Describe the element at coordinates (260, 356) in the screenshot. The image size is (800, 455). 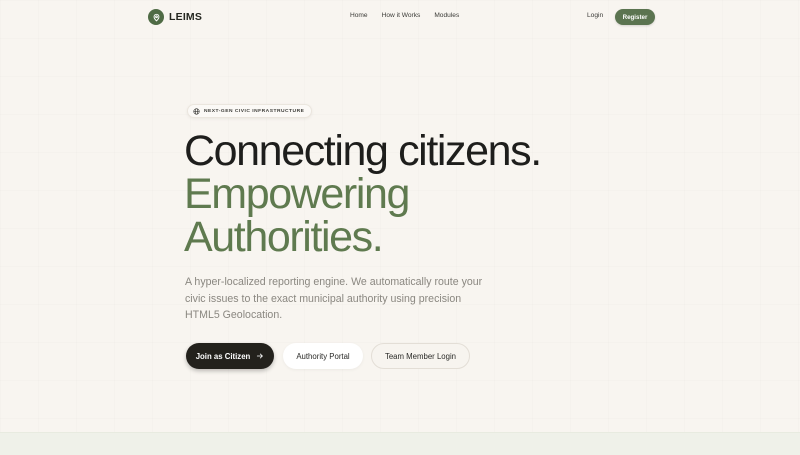
I see `arrow-right-icon` at that location.